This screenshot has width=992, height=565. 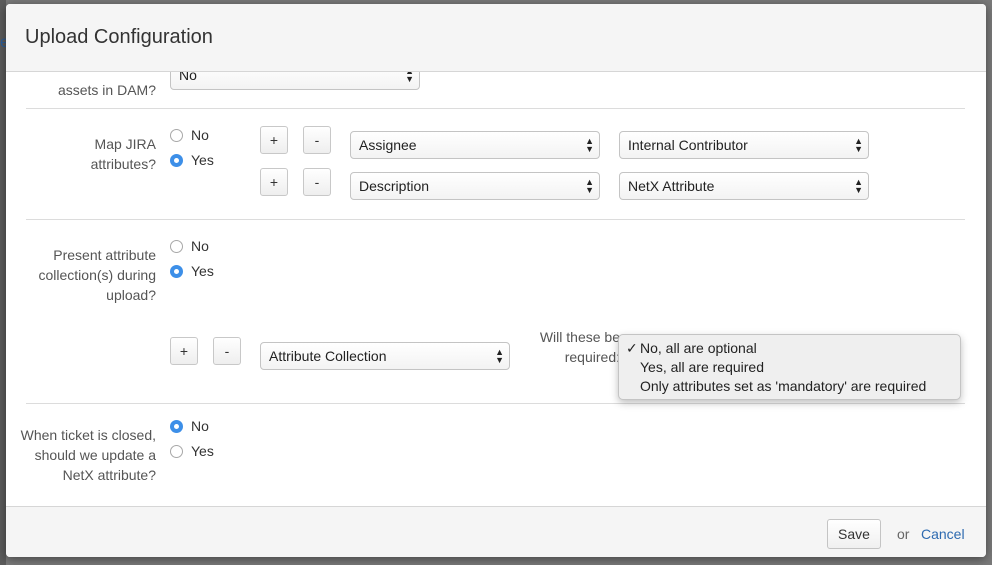 What do you see at coordinates (189, 246) in the screenshot?
I see `collection-radio-no: No` at bounding box center [189, 246].